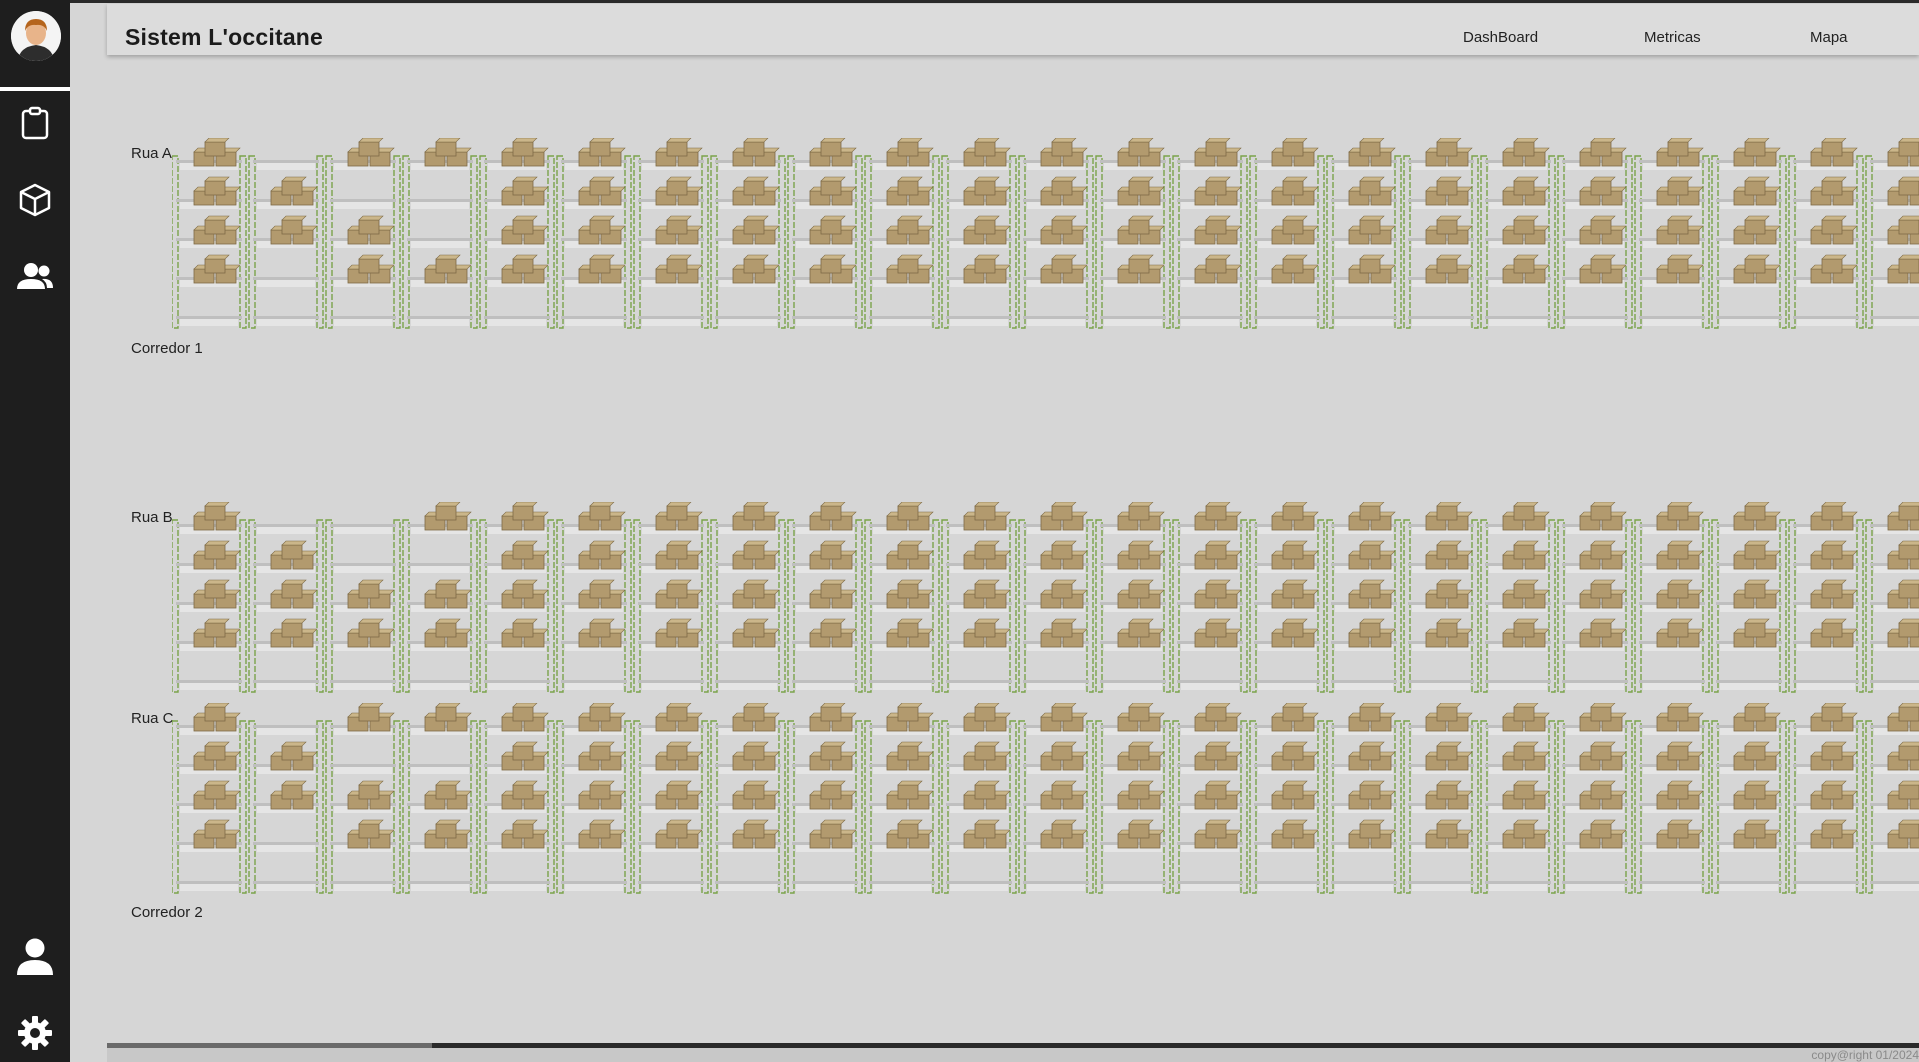  What do you see at coordinates (35, 200) in the screenshot?
I see `box-icon` at bounding box center [35, 200].